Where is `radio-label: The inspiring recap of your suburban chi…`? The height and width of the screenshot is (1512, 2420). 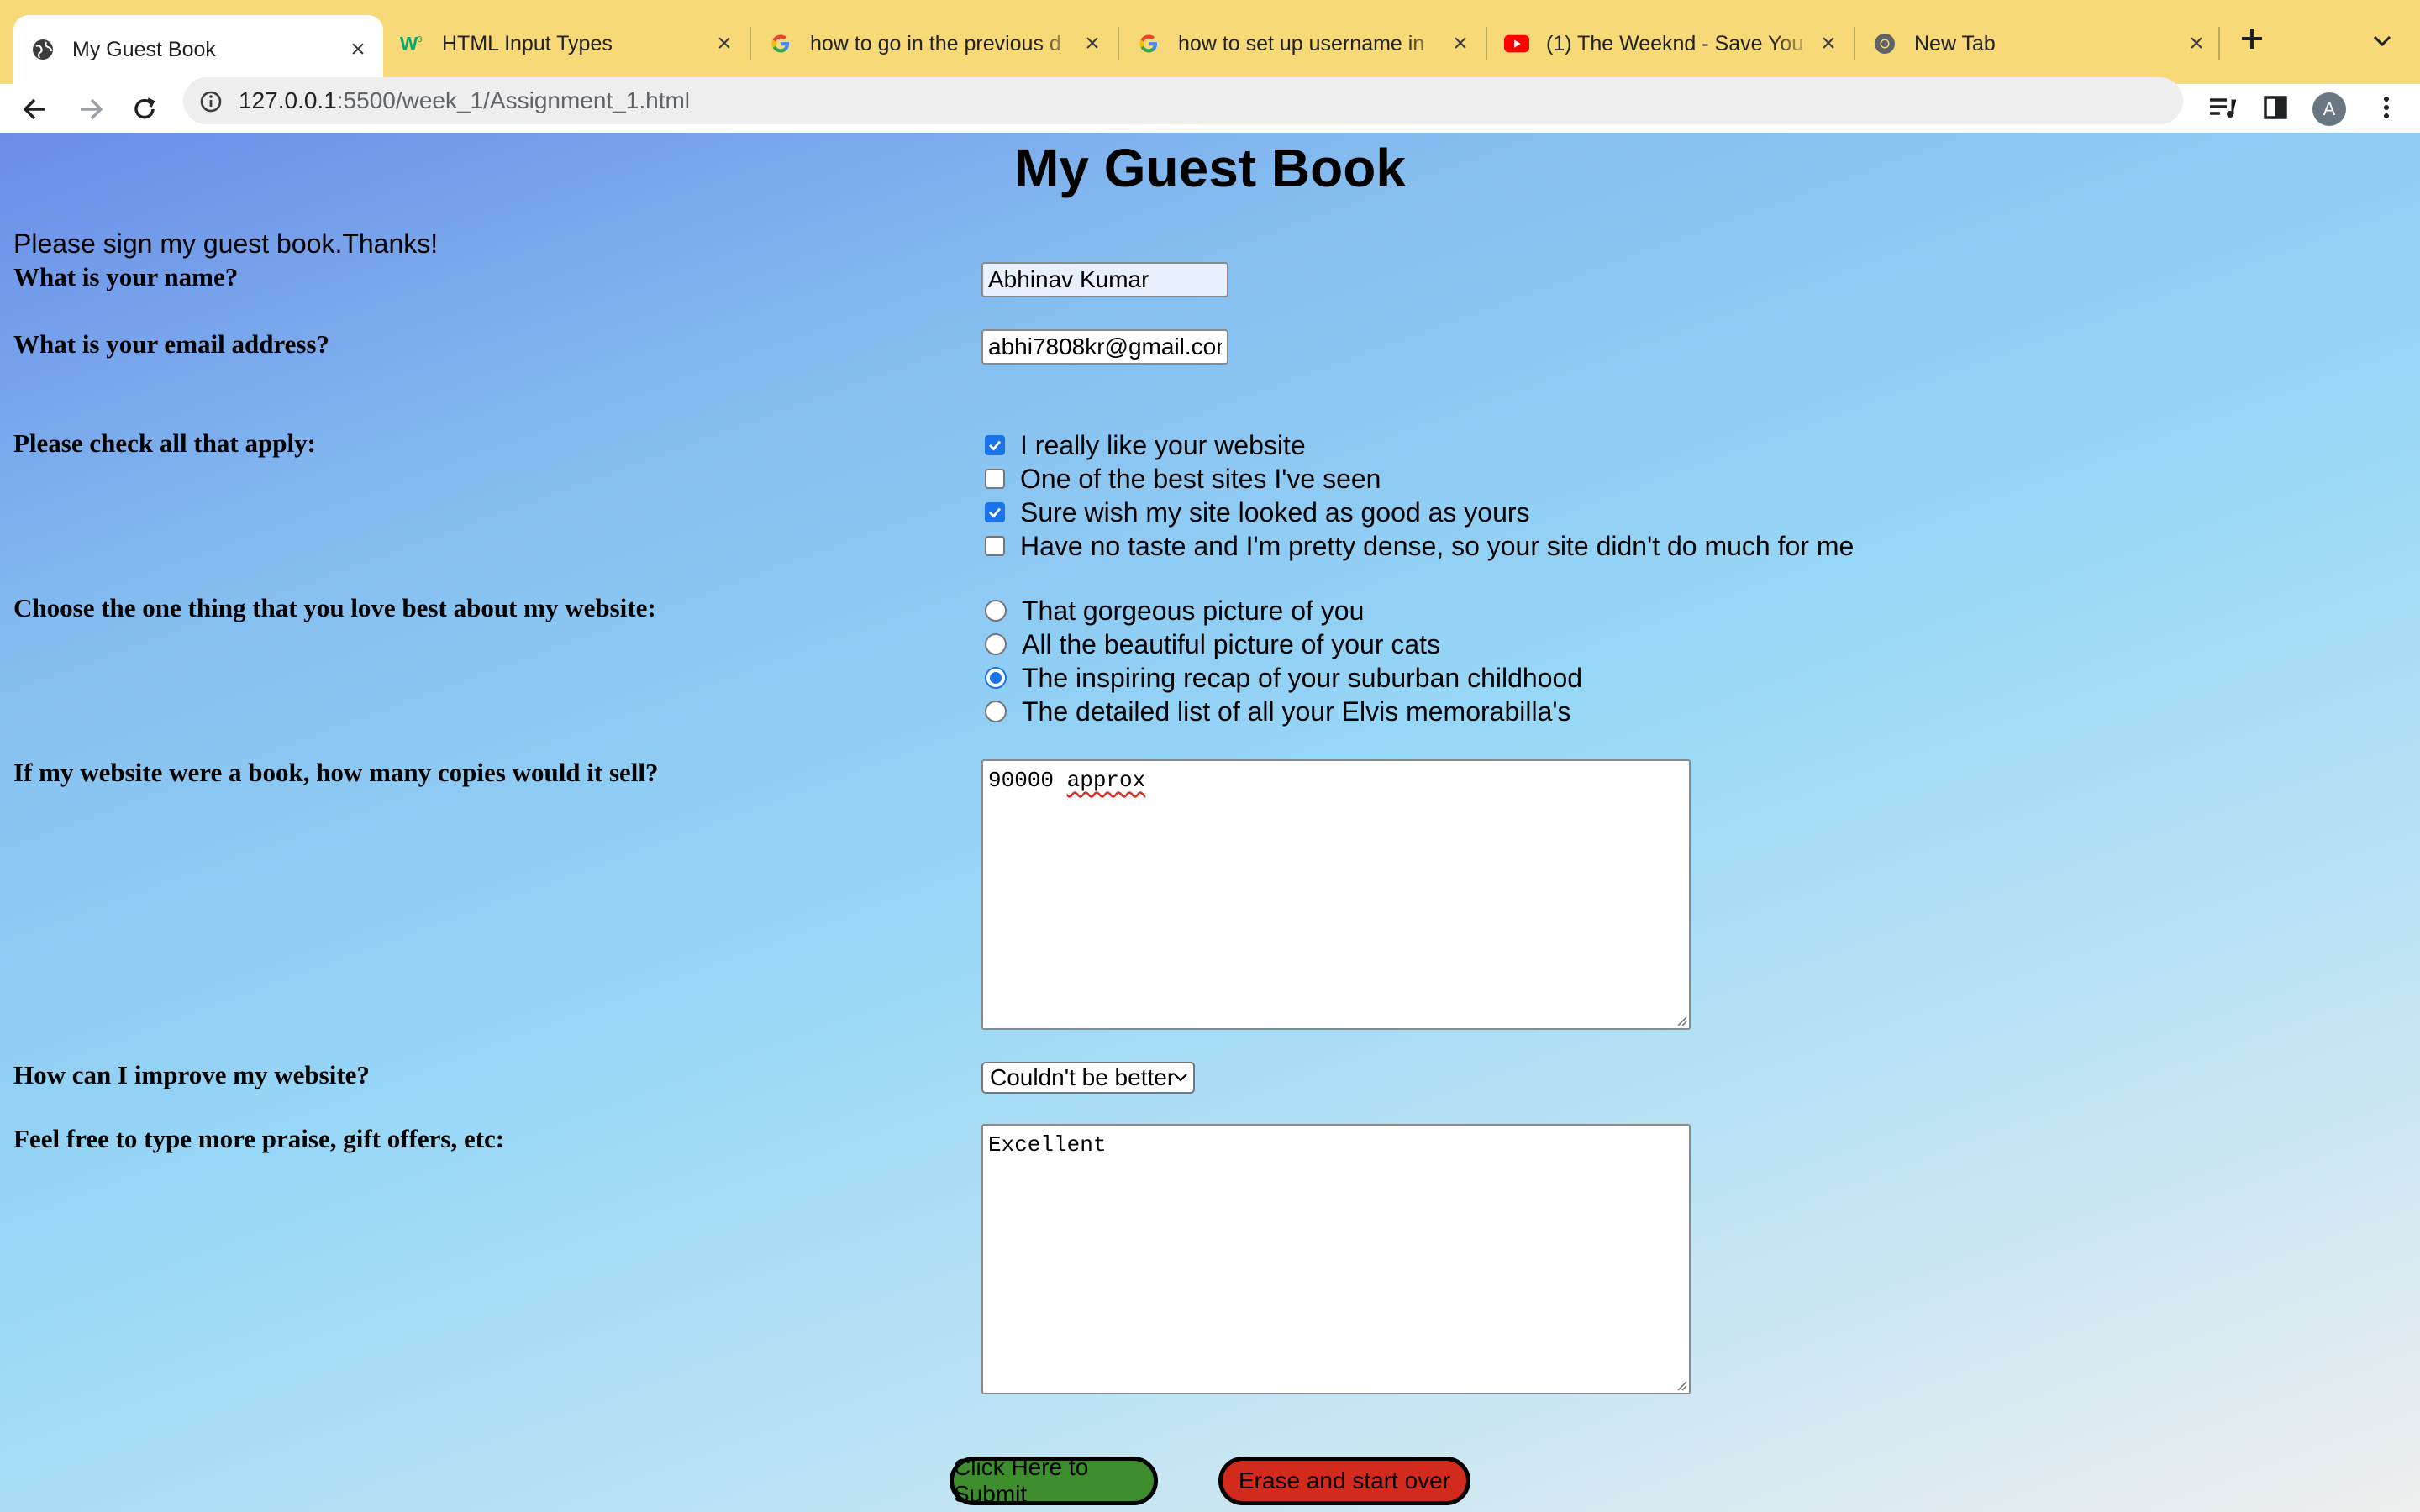 radio-label: The inspiring recap of your suburban chi… is located at coordinates (1302, 677).